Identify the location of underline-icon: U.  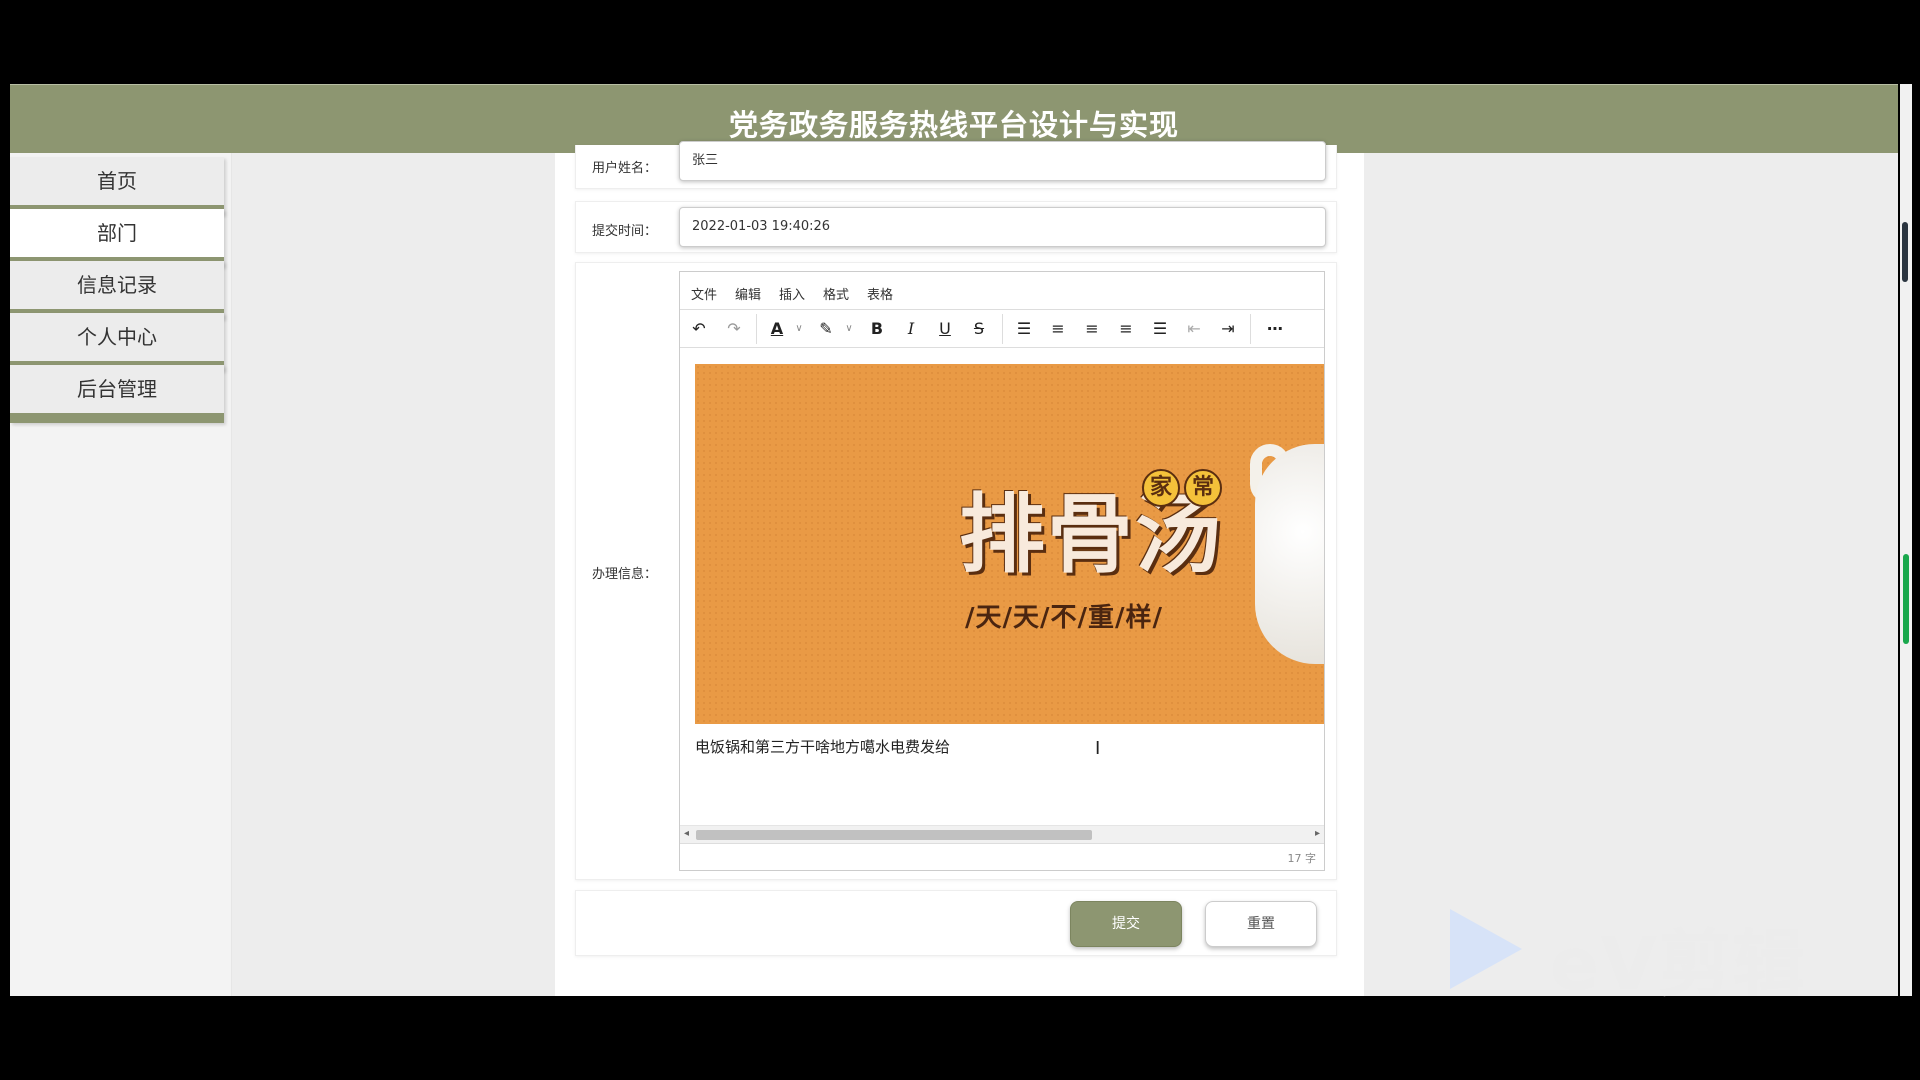
(945, 329).